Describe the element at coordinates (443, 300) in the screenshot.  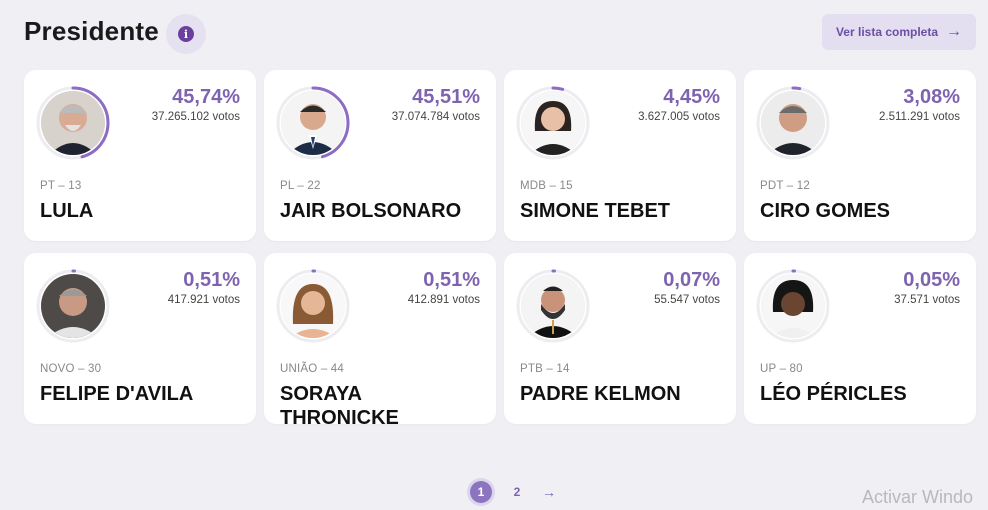
I see `vote-count: 412.891 votos` at that location.